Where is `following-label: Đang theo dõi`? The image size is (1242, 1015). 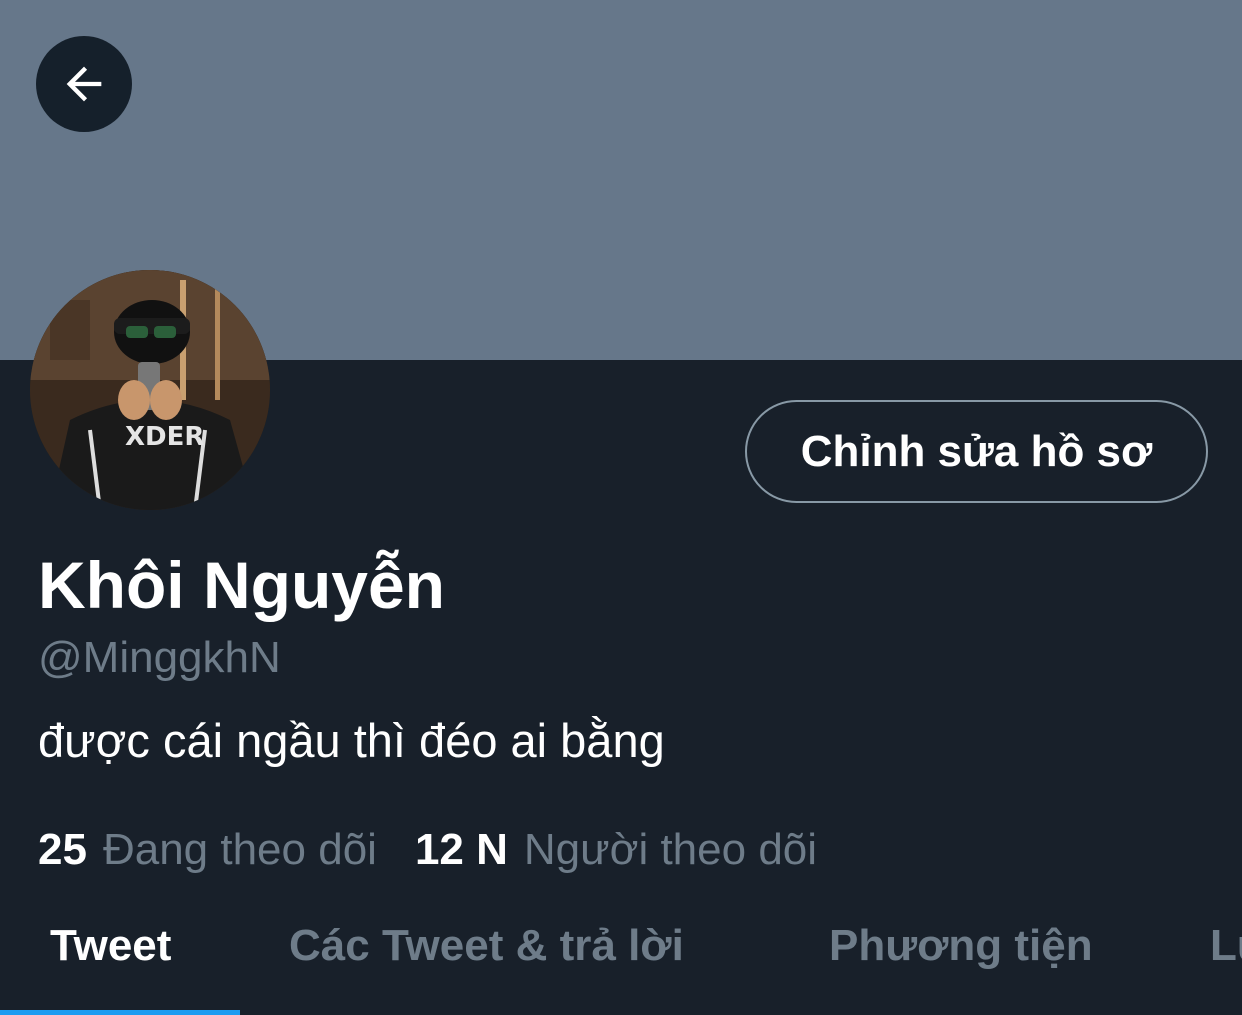
following-label: Đang theo dõi is located at coordinates (239, 849).